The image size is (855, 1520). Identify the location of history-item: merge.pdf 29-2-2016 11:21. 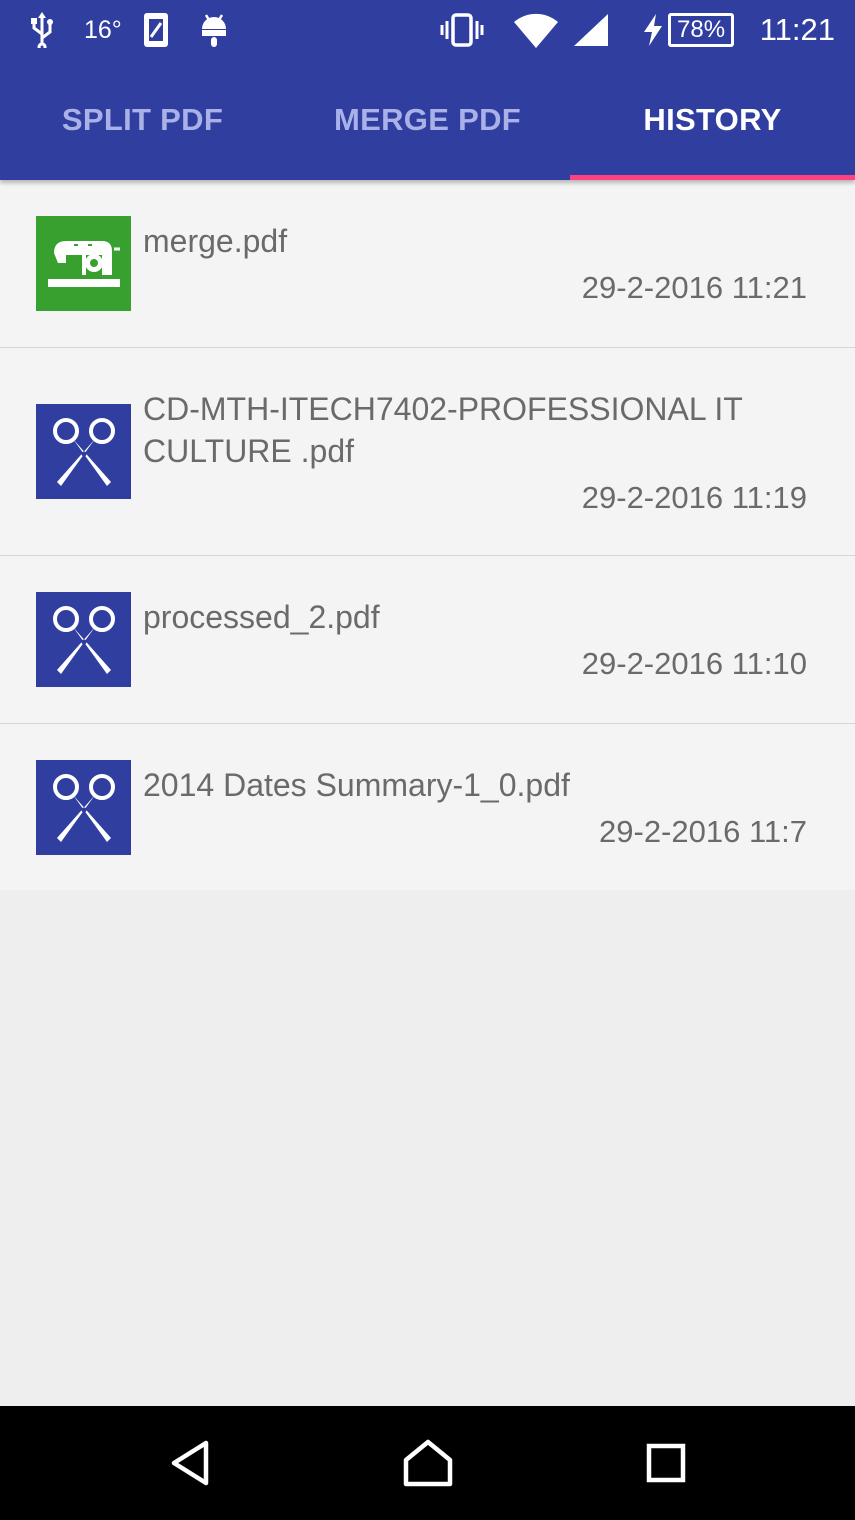
(427, 264).